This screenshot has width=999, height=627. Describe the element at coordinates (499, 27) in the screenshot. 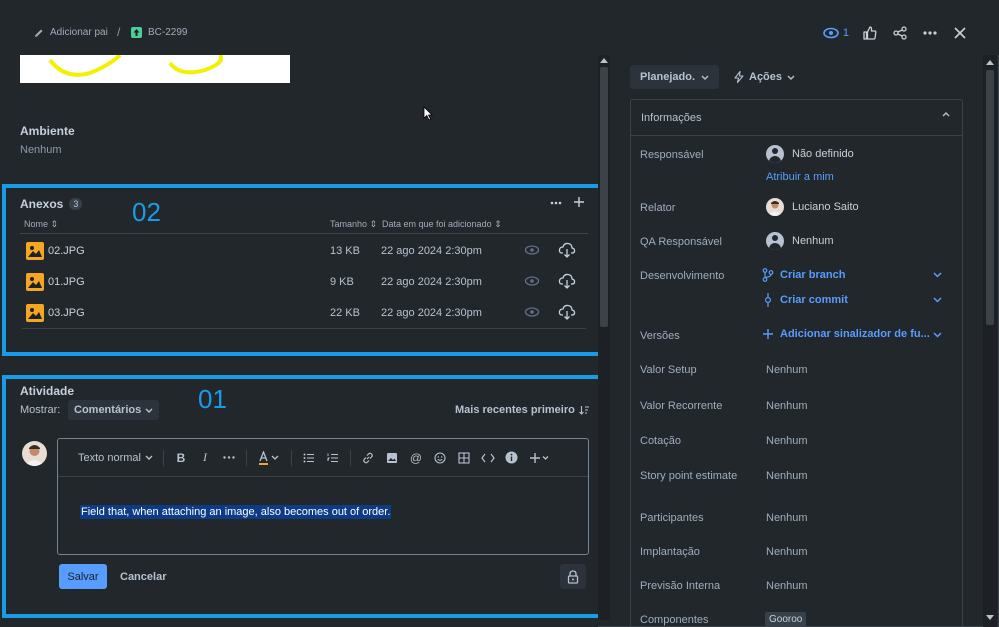

I see `issue-header: Adicionar pai / BC-2299 1` at that location.